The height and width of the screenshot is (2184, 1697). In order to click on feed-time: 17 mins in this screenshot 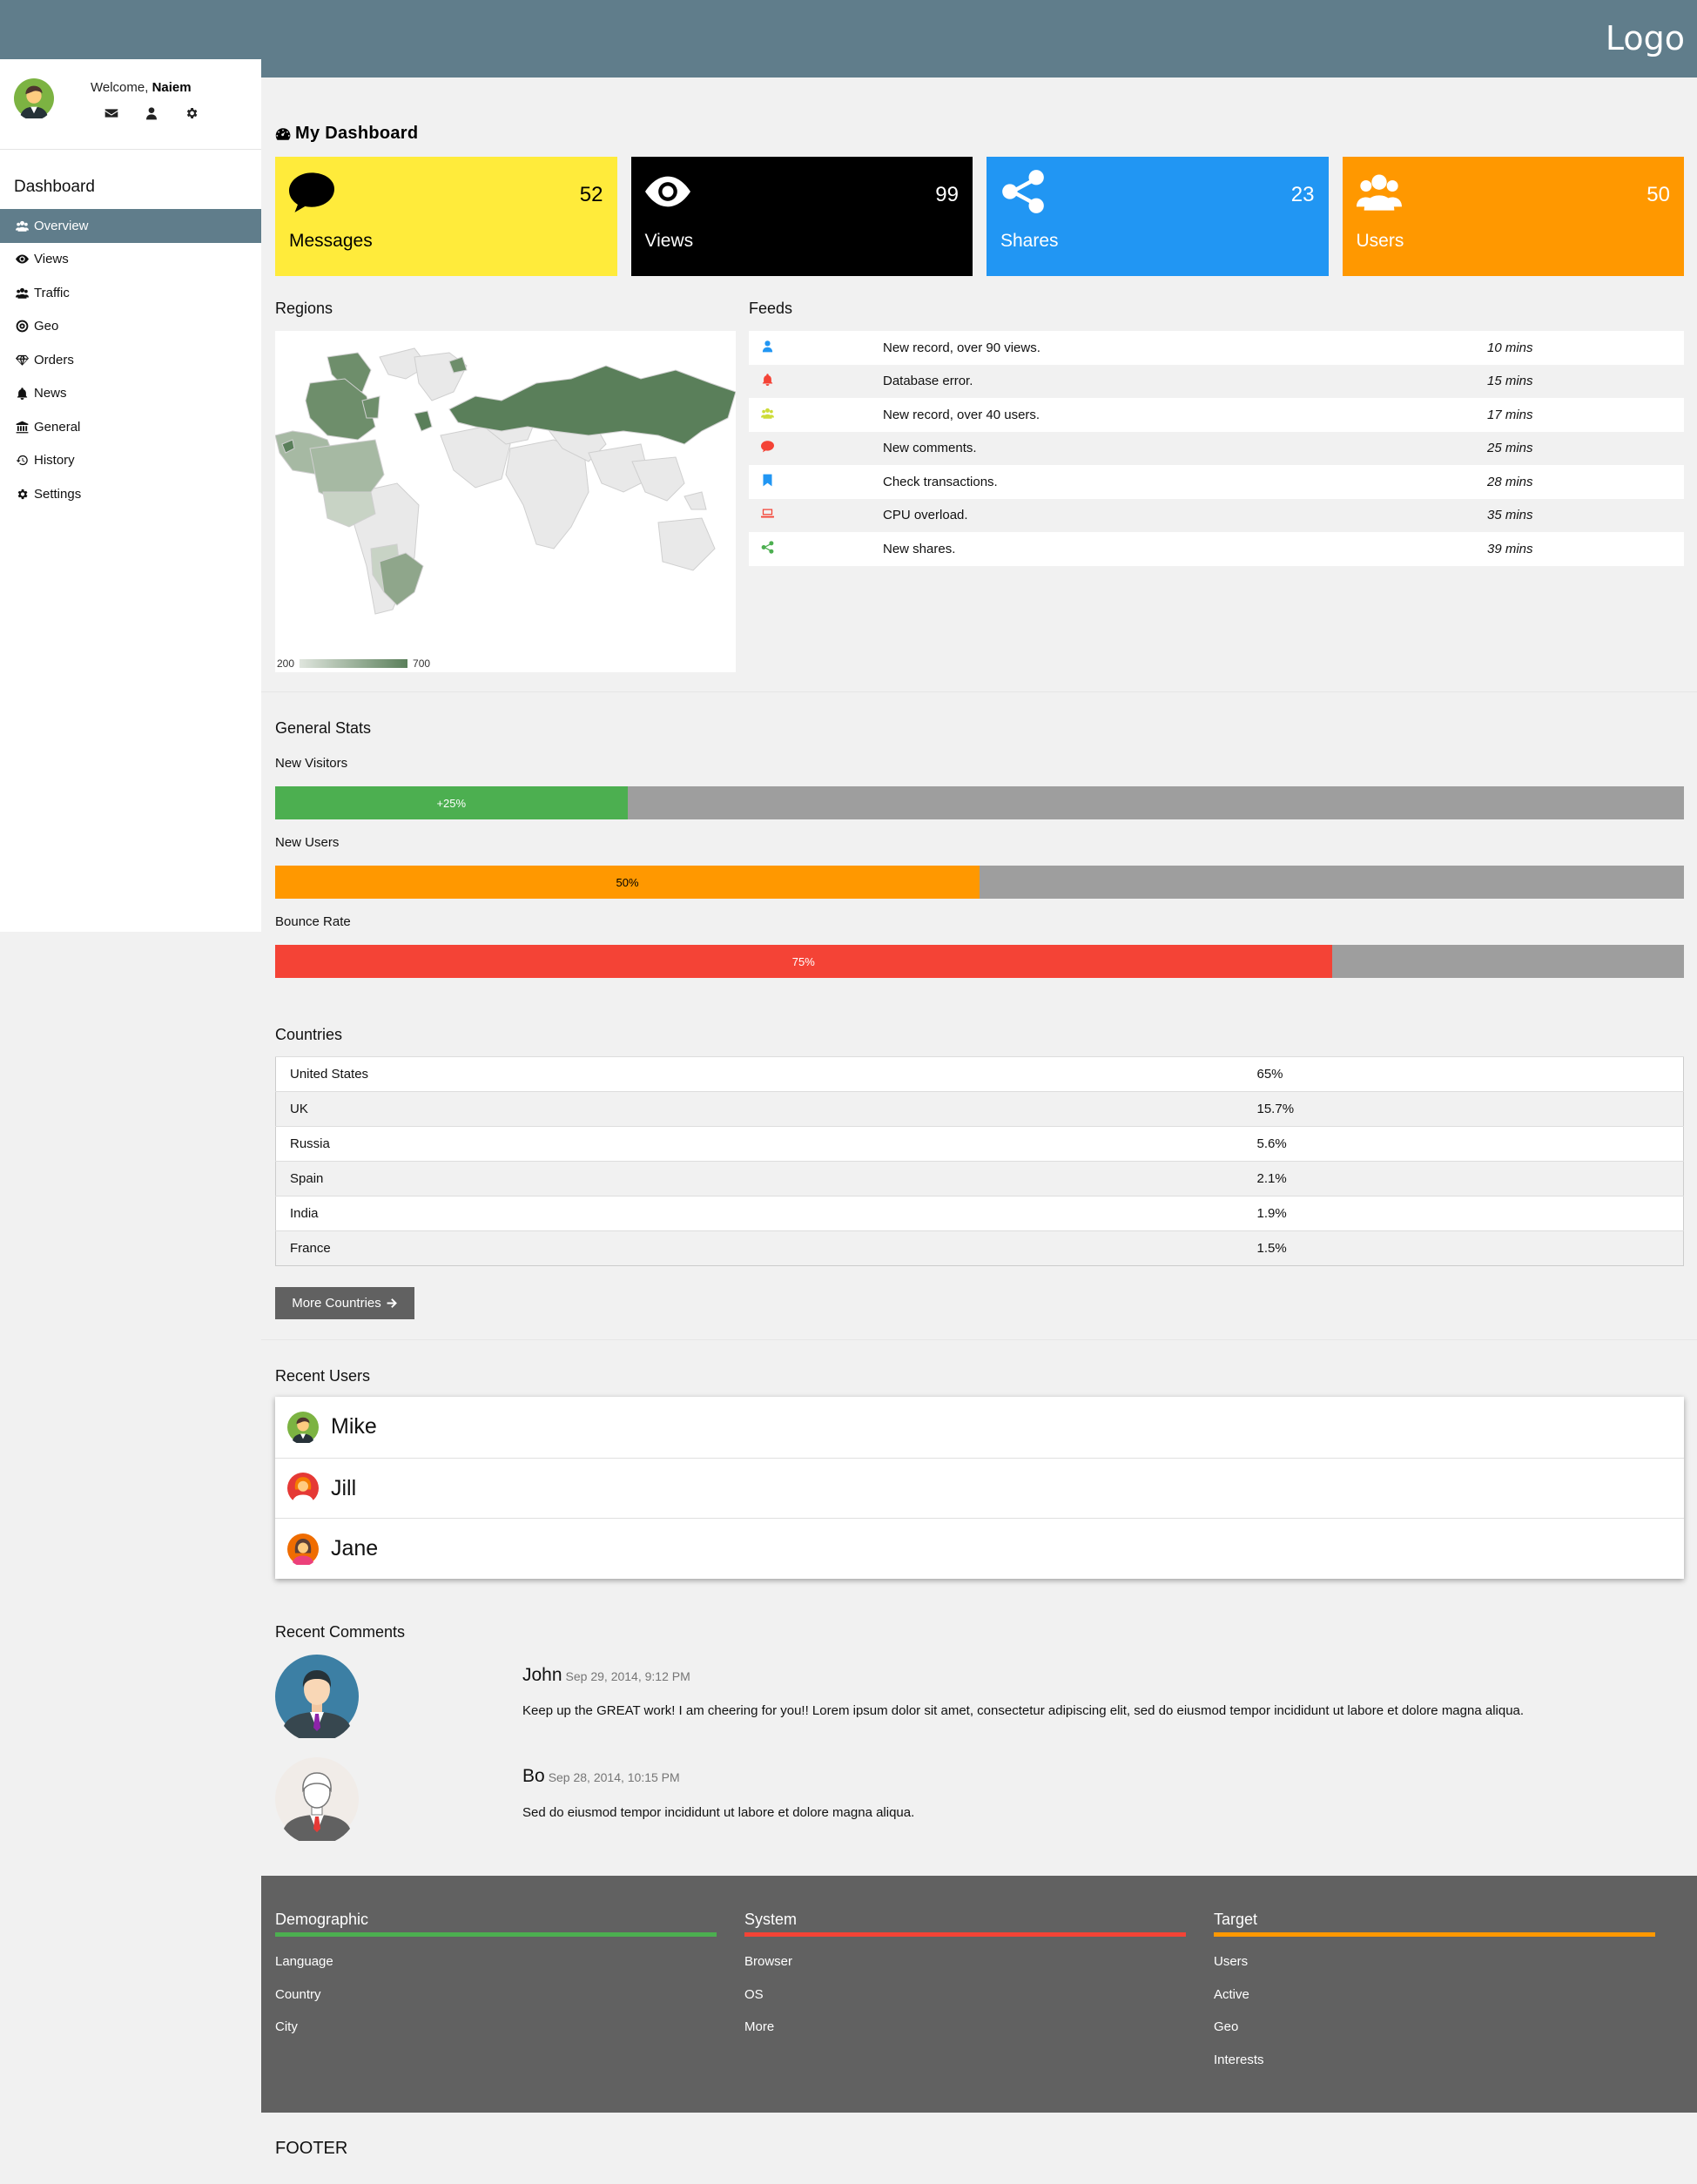, I will do `click(1510, 414)`.